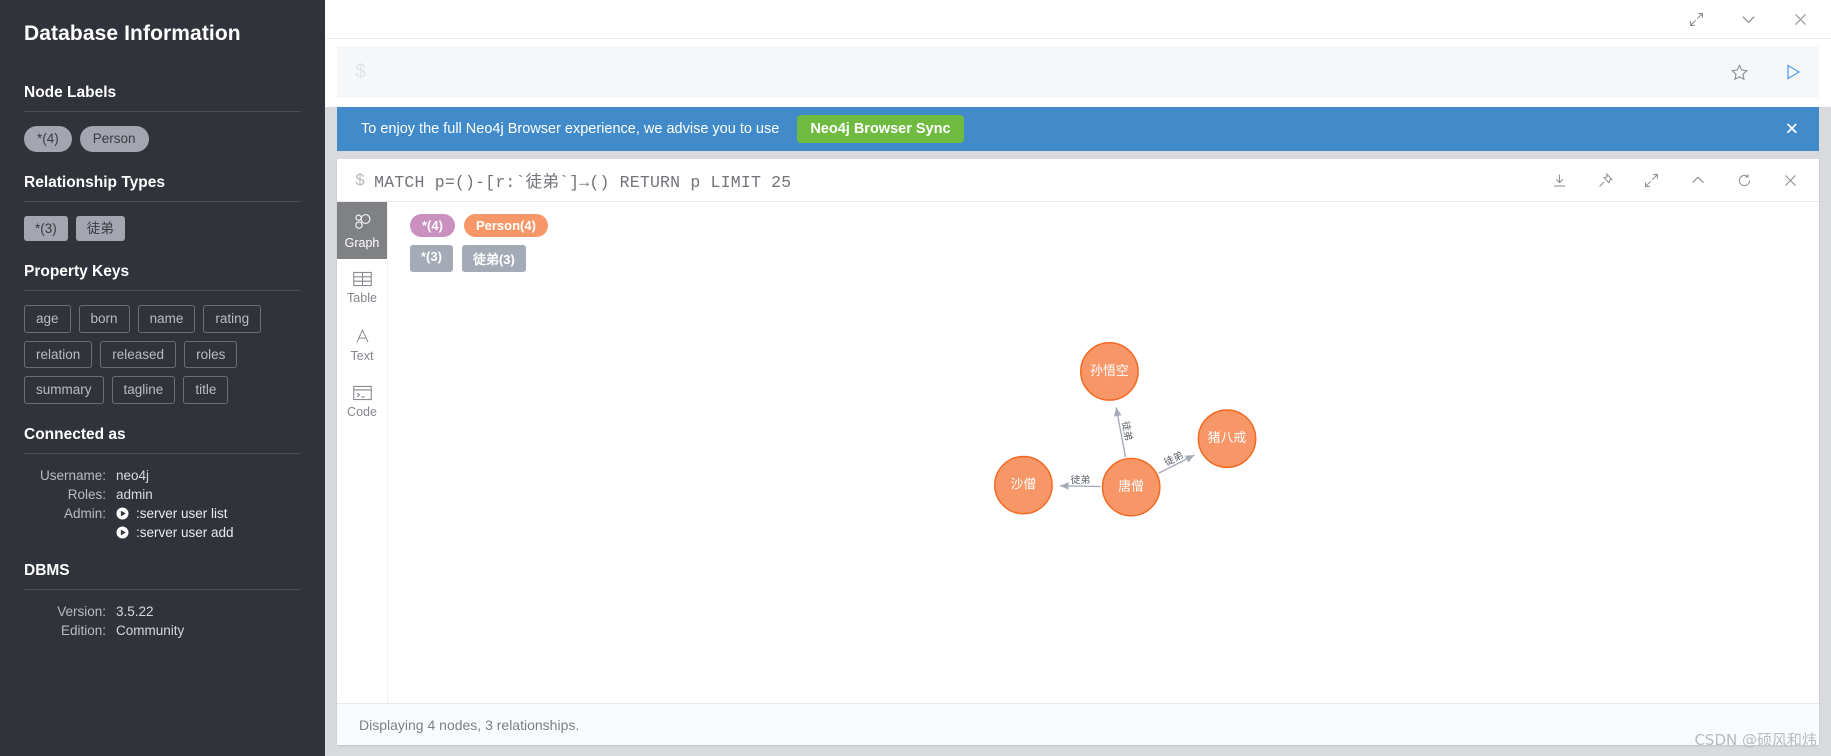 The image size is (1831, 756). What do you see at coordinates (135, 611) in the screenshot?
I see `version-value: 3.5.22` at bounding box center [135, 611].